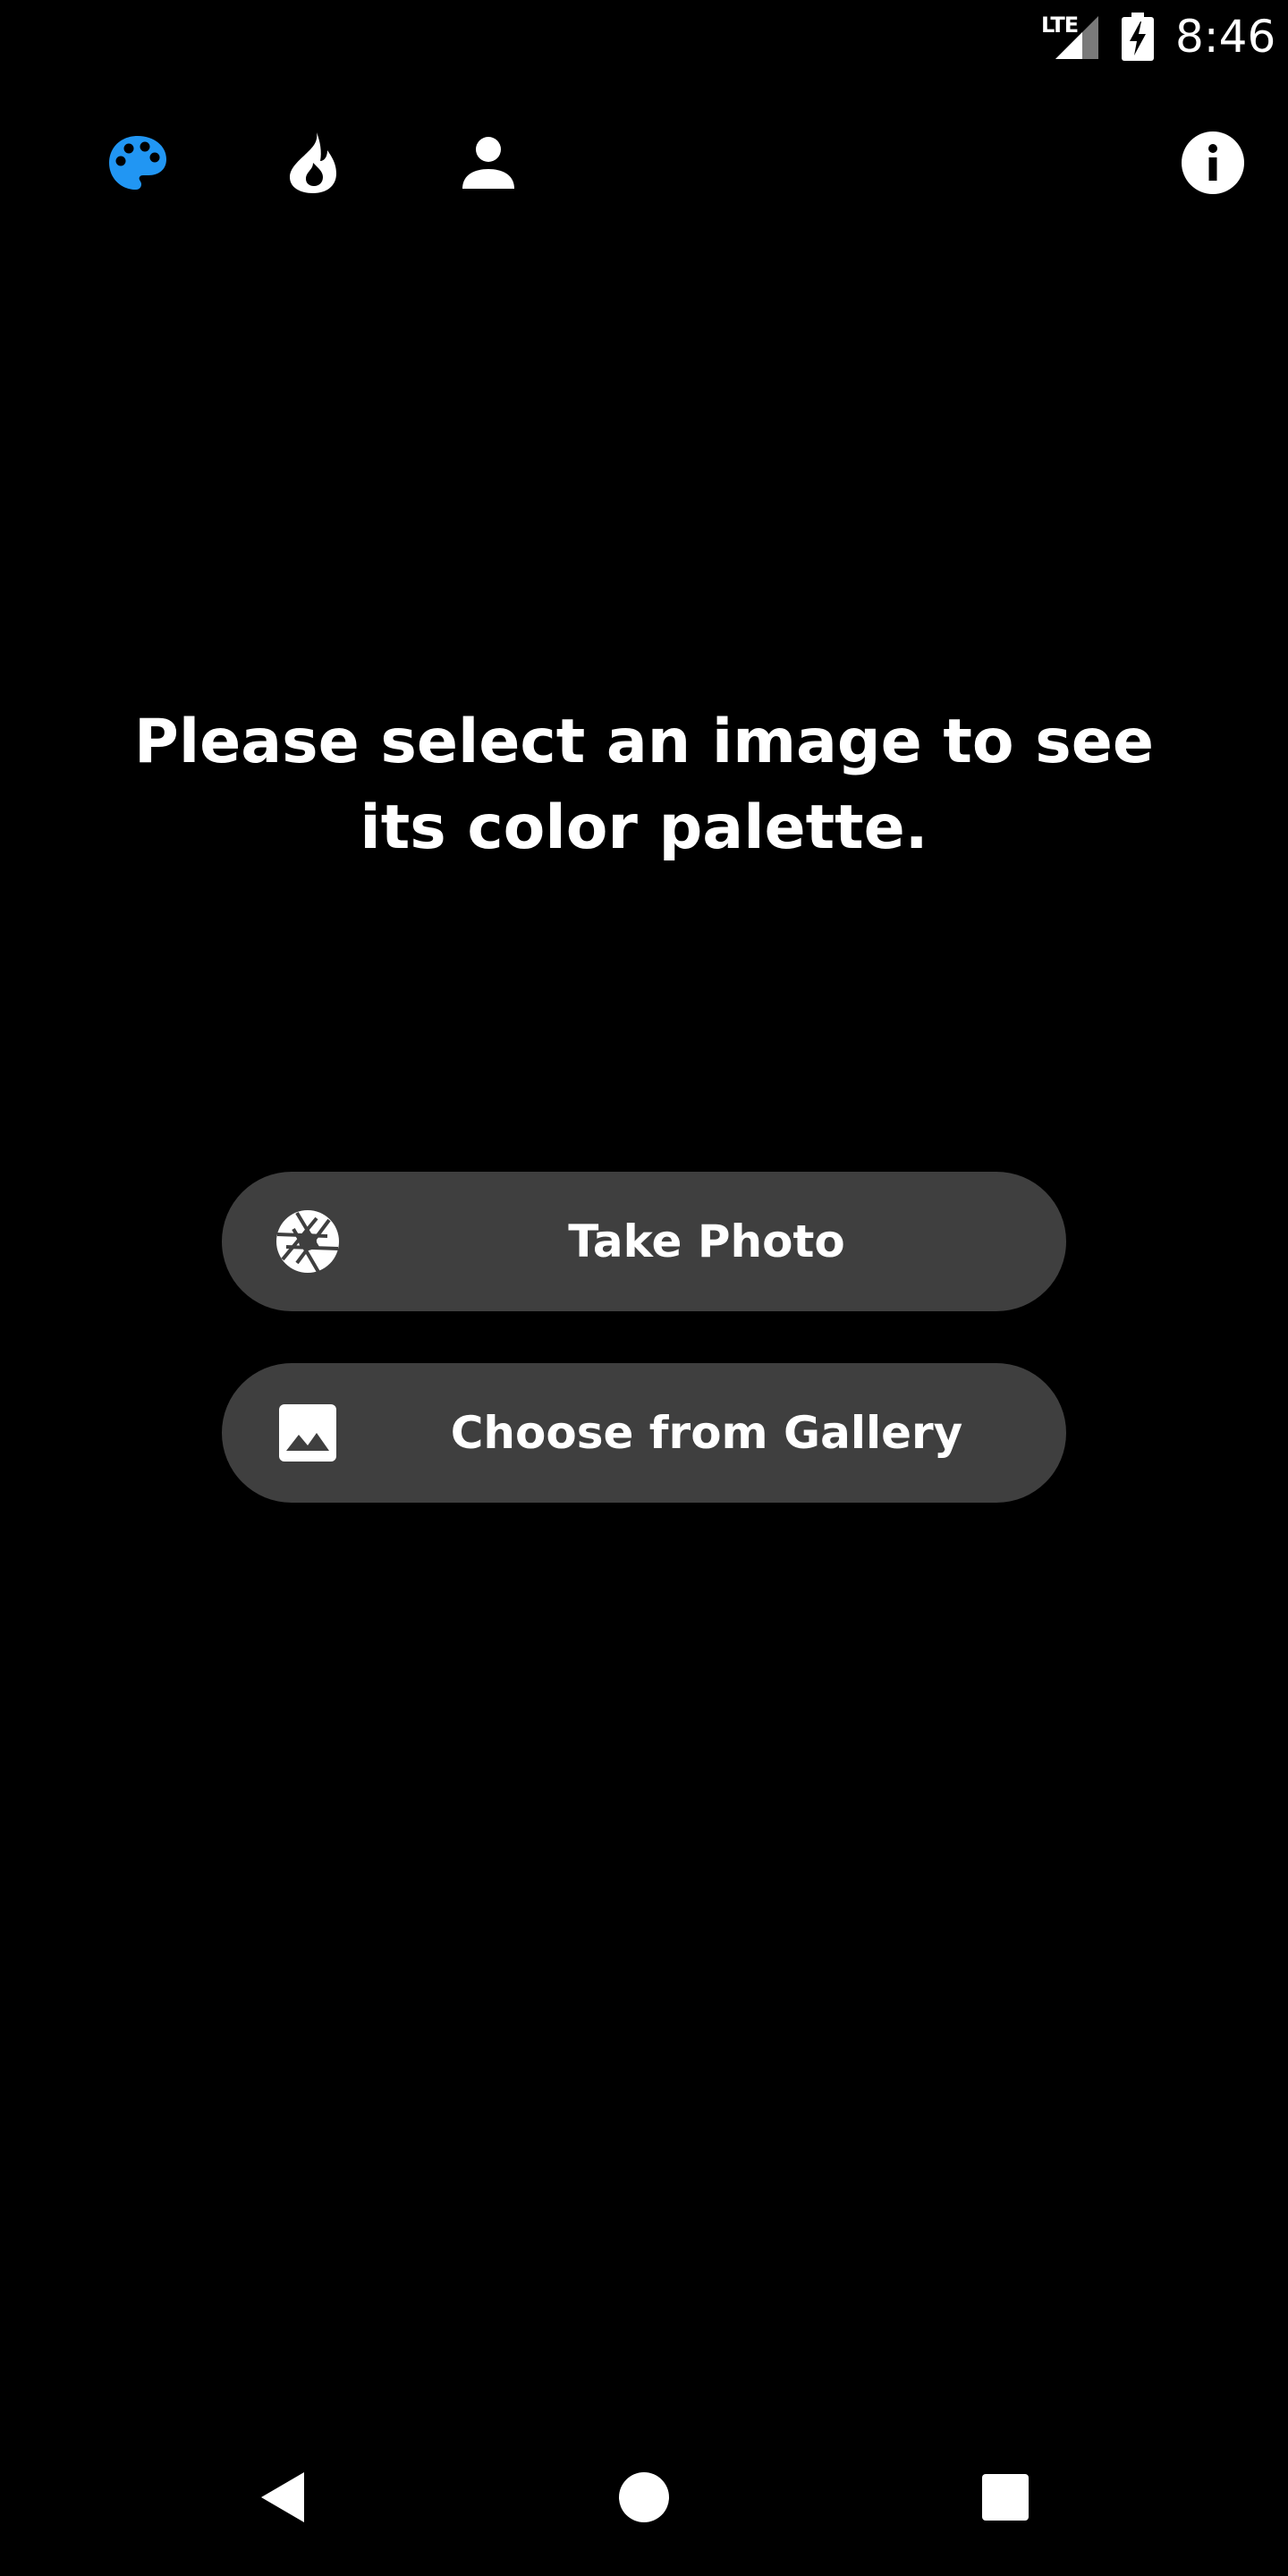 Image resolution: width=1288 pixels, height=2576 pixels. I want to click on recents-icon, so click(1005, 2497).